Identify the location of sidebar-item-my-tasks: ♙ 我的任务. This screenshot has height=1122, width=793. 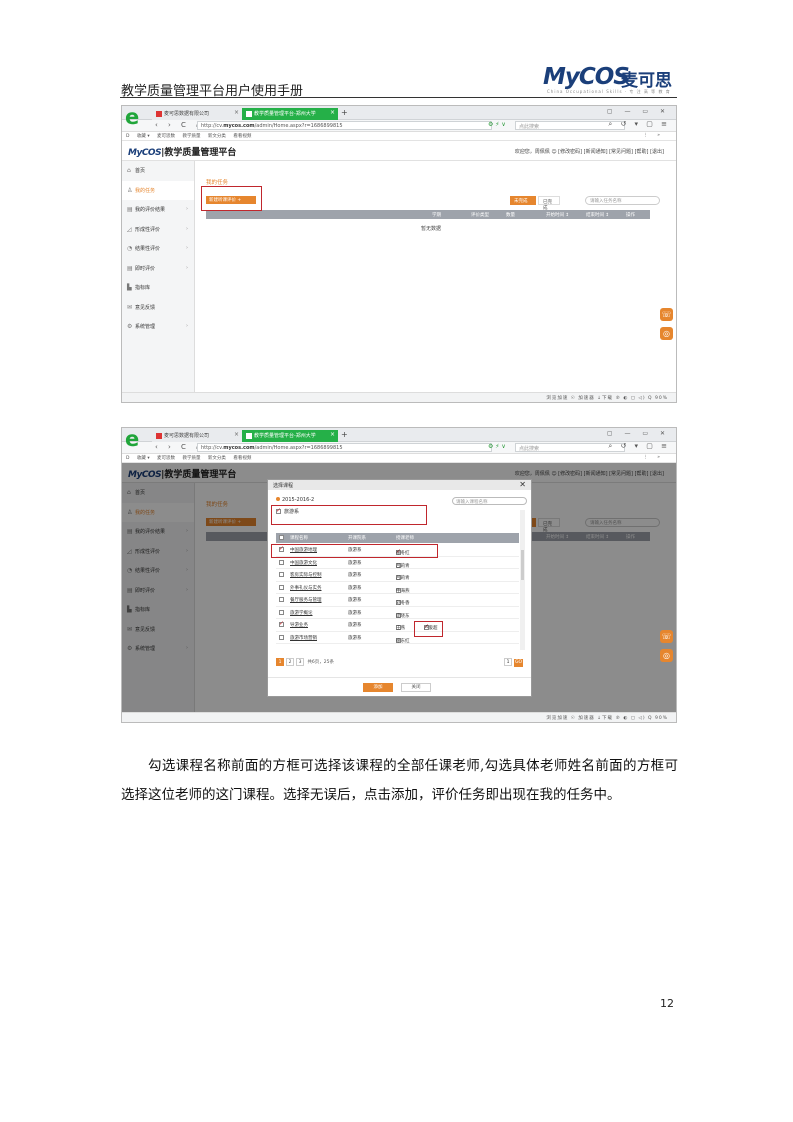
(158, 190).